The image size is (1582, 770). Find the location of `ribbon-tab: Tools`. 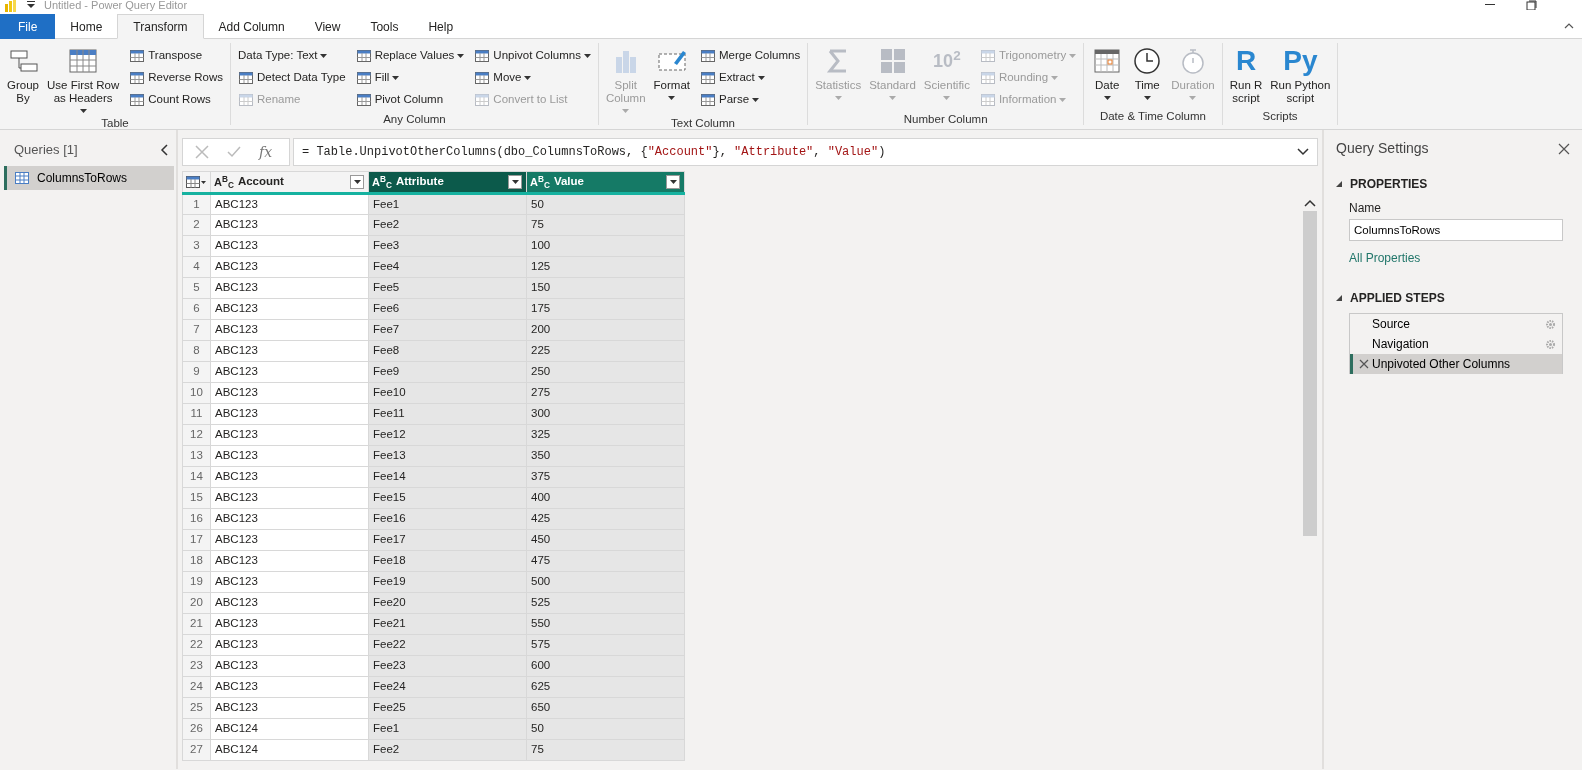

ribbon-tab: Tools is located at coordinates (384, 26).